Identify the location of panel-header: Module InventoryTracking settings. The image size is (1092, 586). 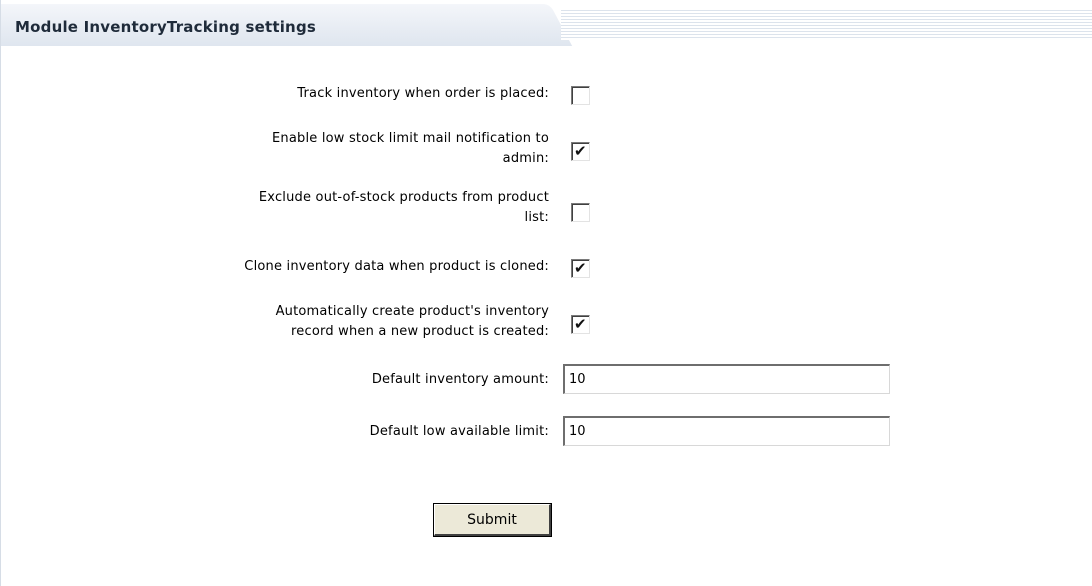
(546, 23).